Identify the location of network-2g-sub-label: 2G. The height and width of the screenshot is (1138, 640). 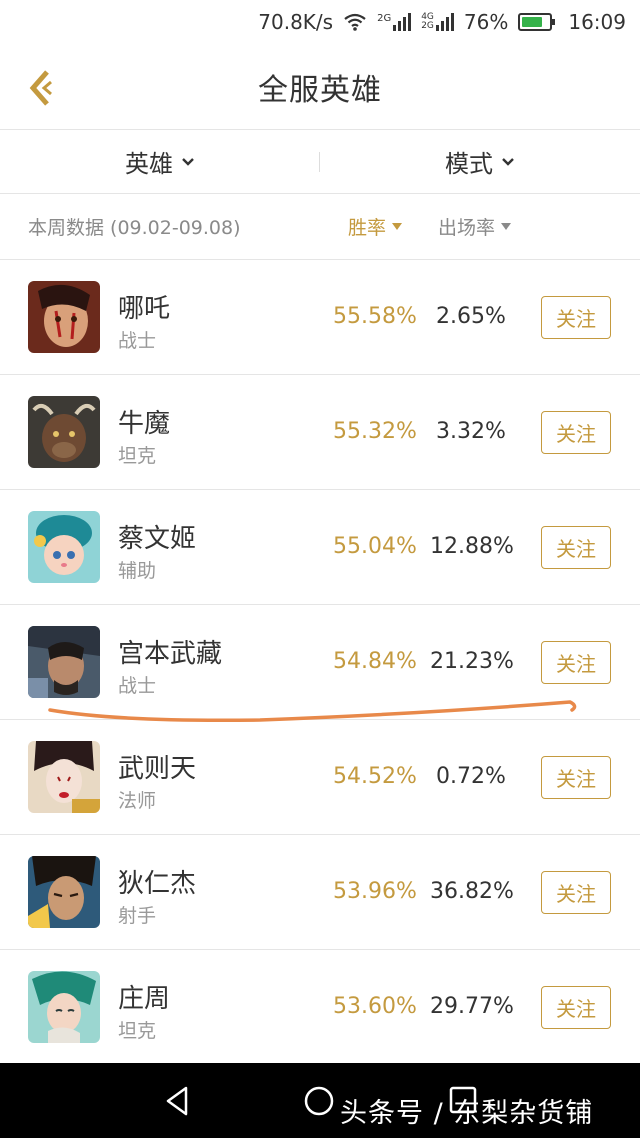
(427, 26).